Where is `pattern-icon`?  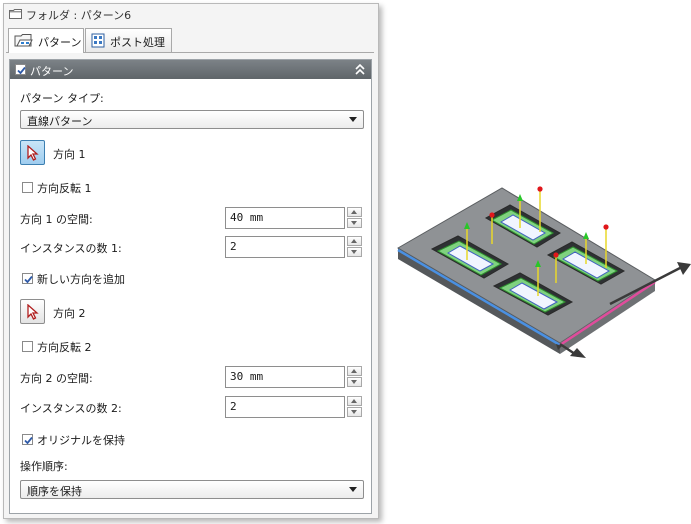
pattern-icon is located at coordinates (23, 40).